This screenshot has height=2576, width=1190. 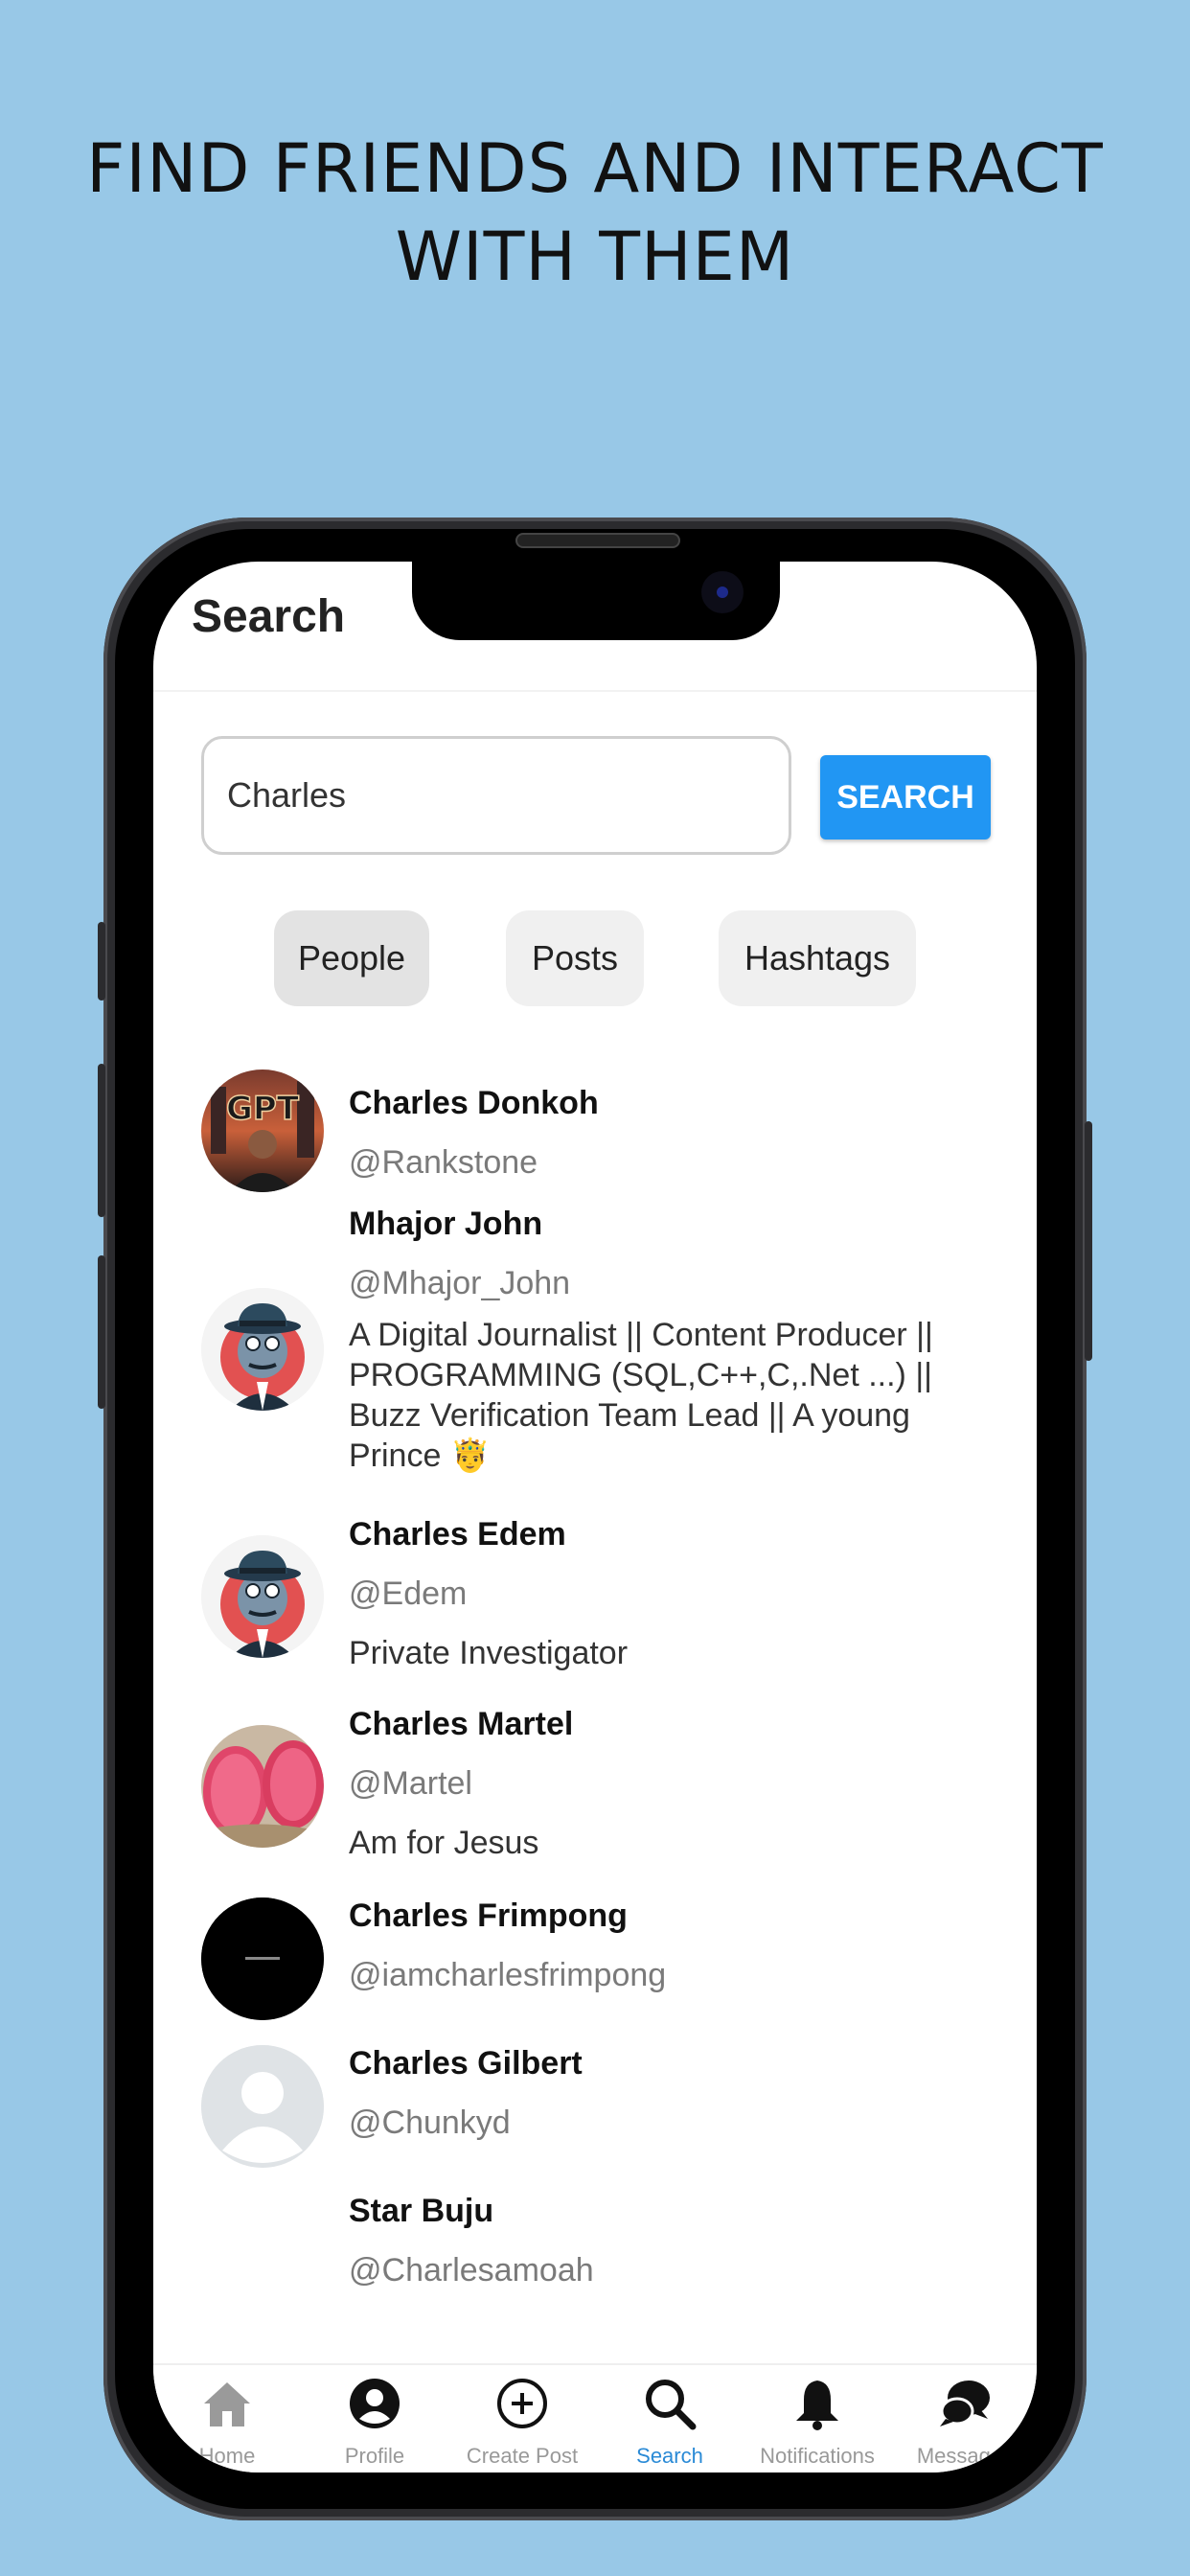 I want to click on list-item: Charles Frimpong @iamcharlesfrimpong, so click(x=595, y=1965).